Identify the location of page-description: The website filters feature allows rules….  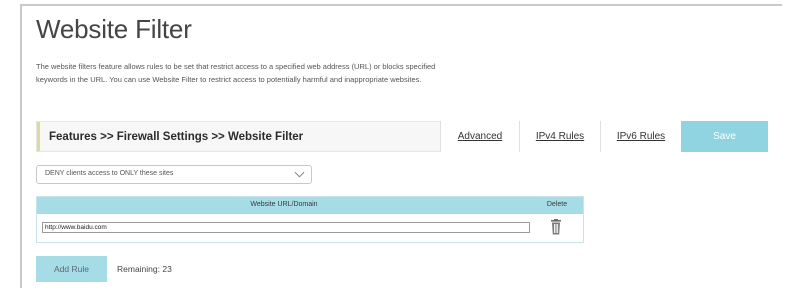
(236, 73).